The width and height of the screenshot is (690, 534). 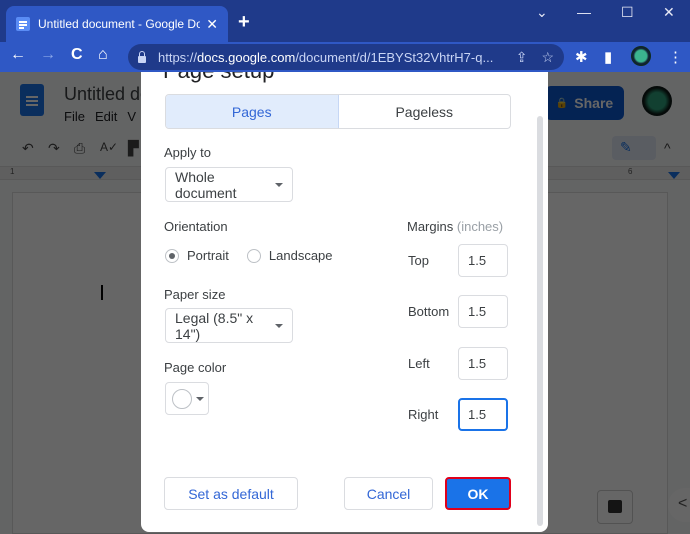 I want to click on apply-to-dropdown: Whole document, so click(x=229, y=184).